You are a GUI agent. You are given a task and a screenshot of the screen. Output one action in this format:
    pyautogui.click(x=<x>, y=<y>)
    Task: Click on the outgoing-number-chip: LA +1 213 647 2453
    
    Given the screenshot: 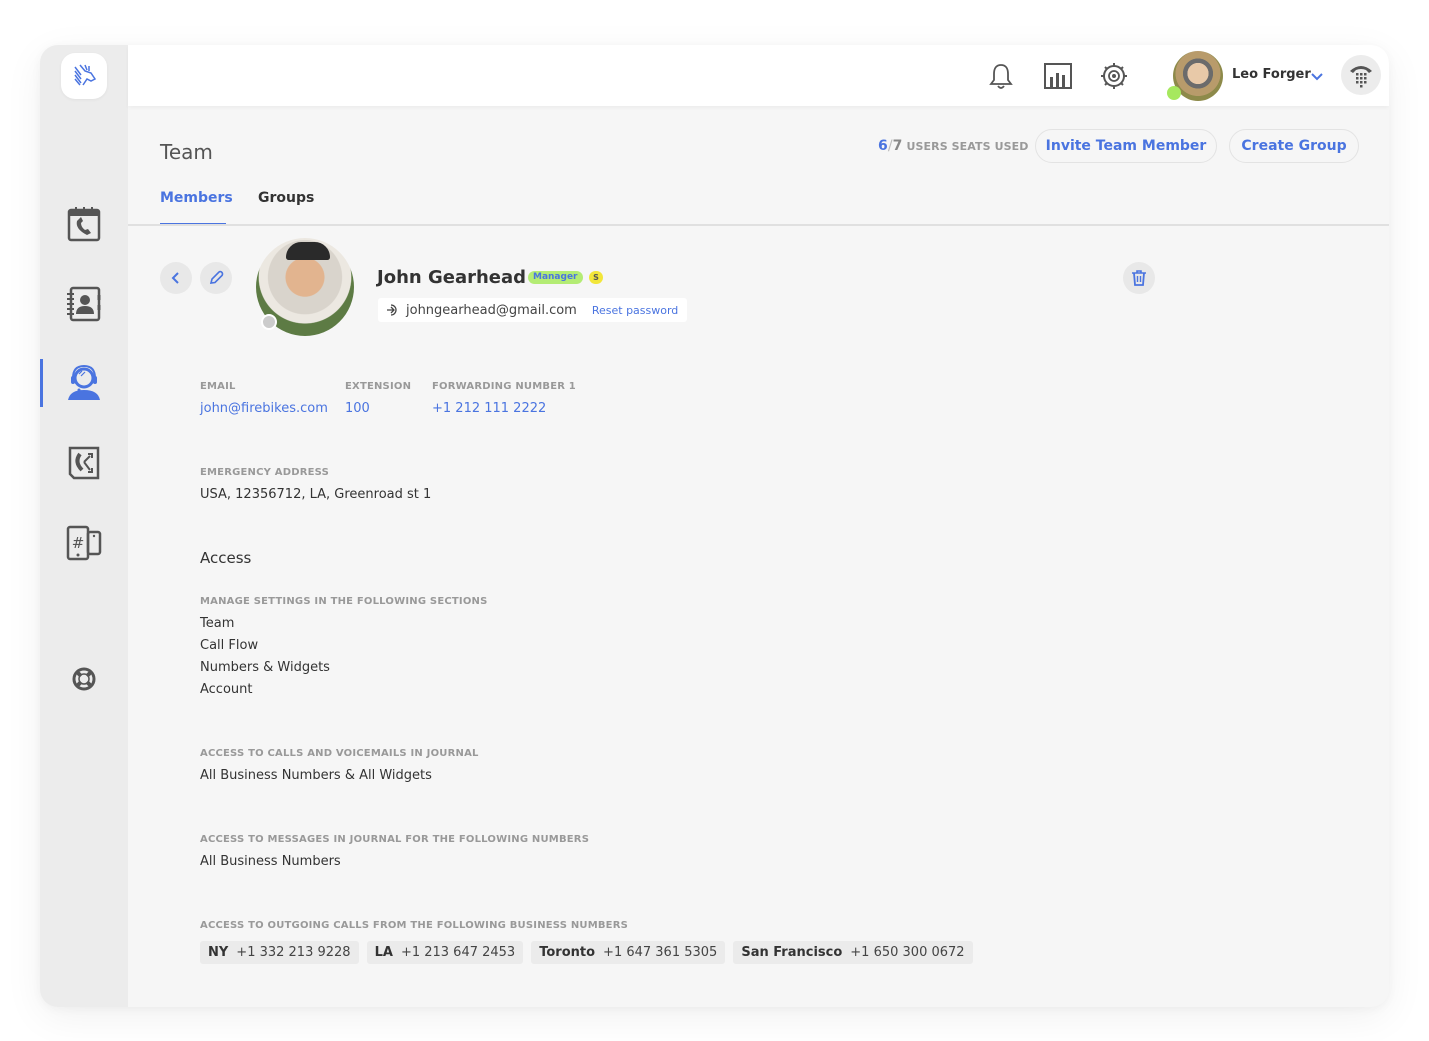 What is the action you would take?
    pyautogui.click(x=445, y=952)
    